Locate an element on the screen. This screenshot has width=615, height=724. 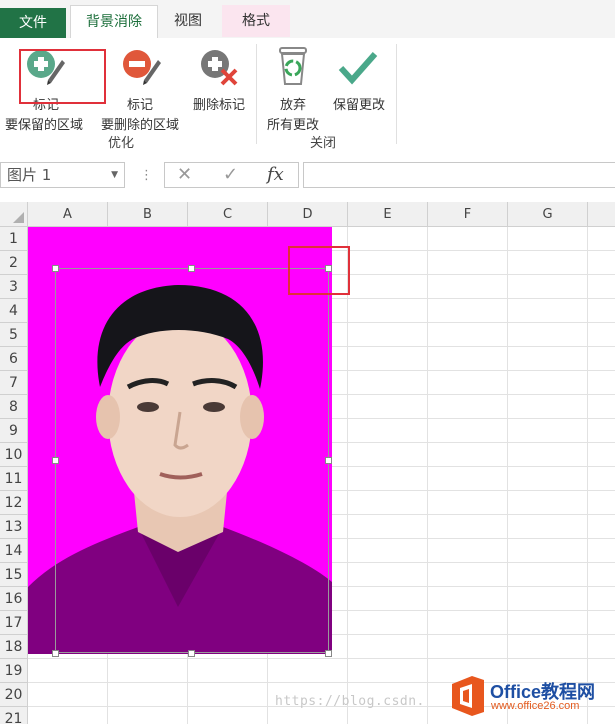
row-header: 15 is located at coordinates (14, 575).